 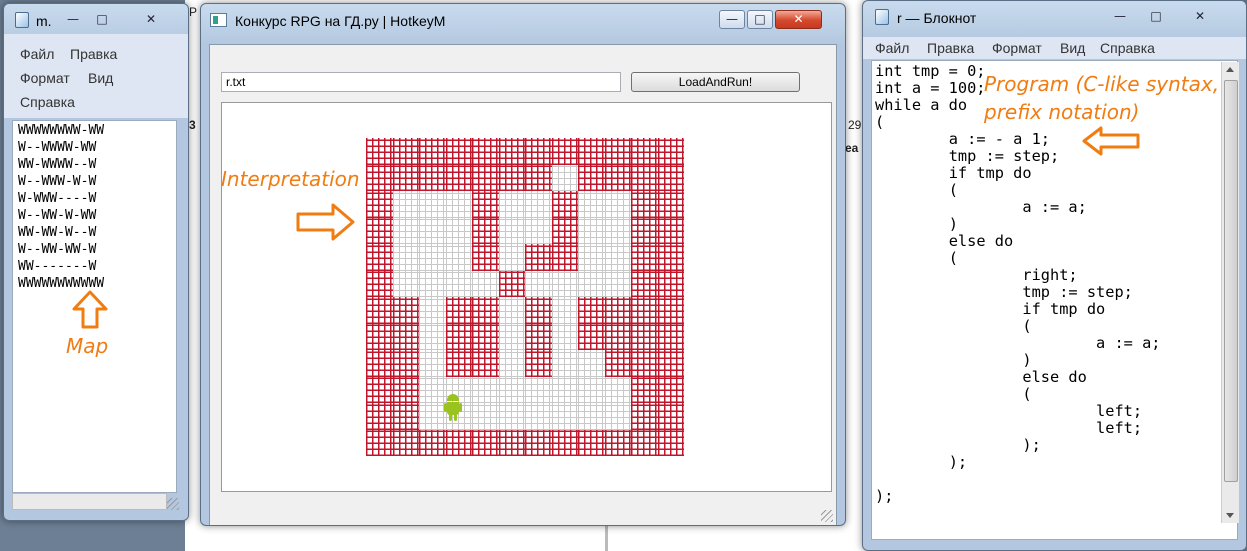 What do you see at coordinates (57, 215) in the screenshot?
I see `map-line: W--WW-W-WW` at bounding box center [57, 215].